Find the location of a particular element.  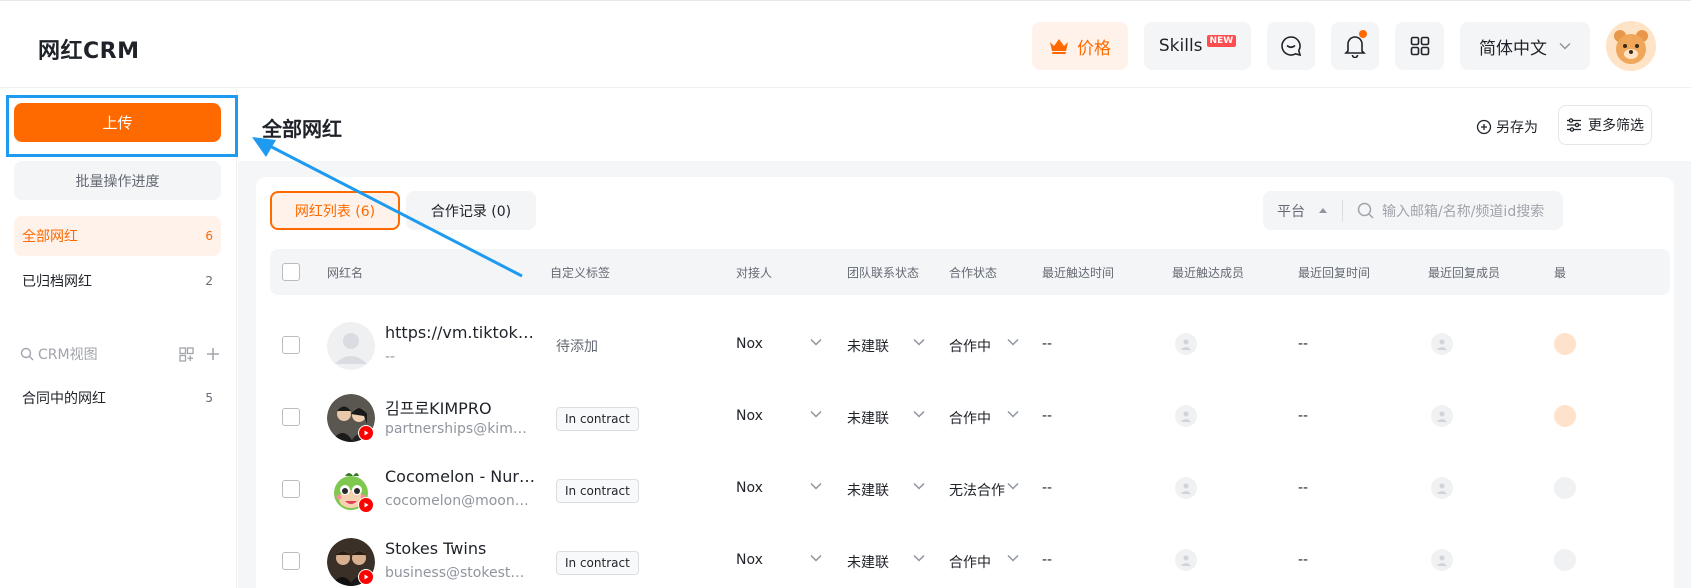

search-area: 平台 输入邮箱/名称/频道id搜索 is located at coordinates (1413, 210).